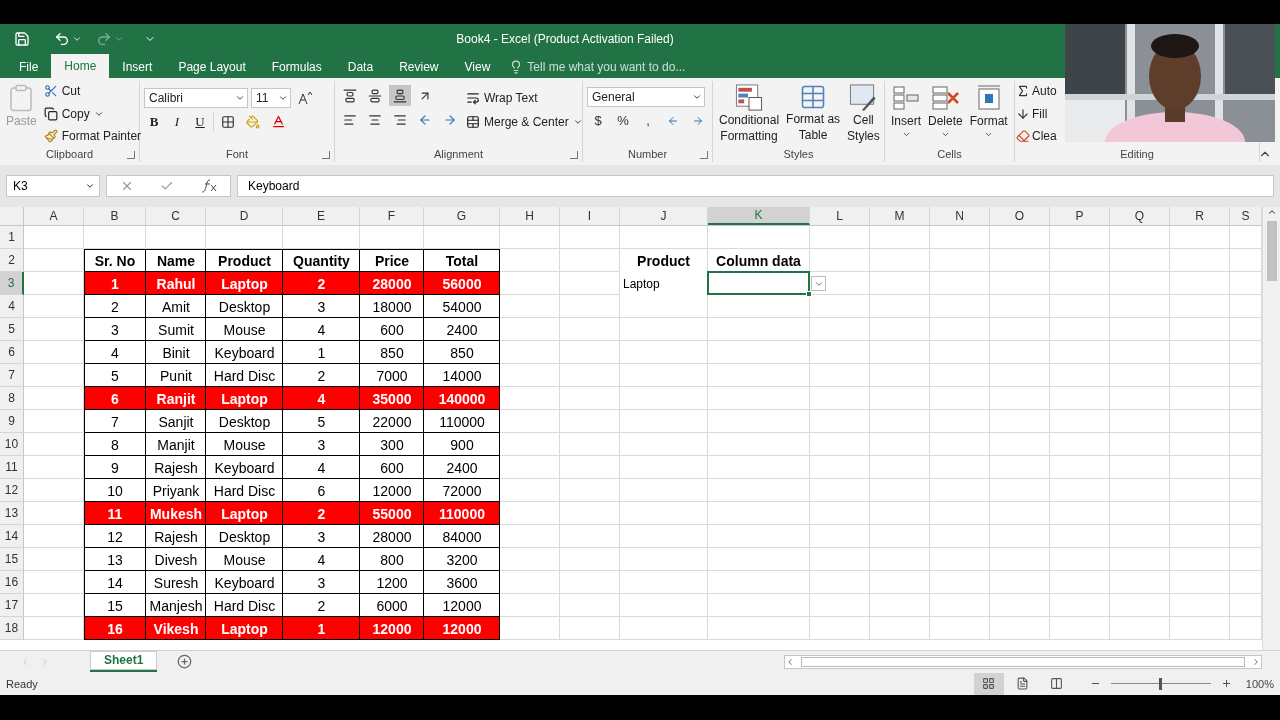 The image size is (1280, 720). I want to click on save-button, so click(22, 39).